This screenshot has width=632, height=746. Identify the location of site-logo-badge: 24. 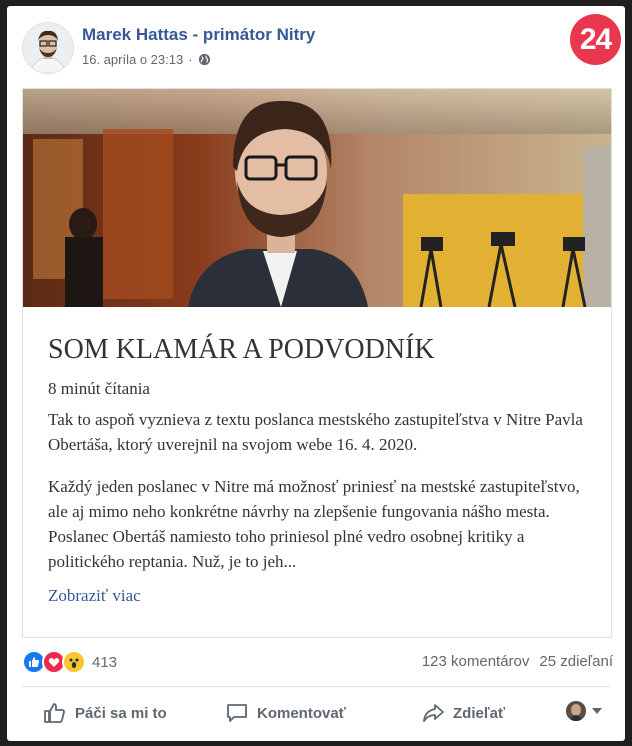
(595, 39).